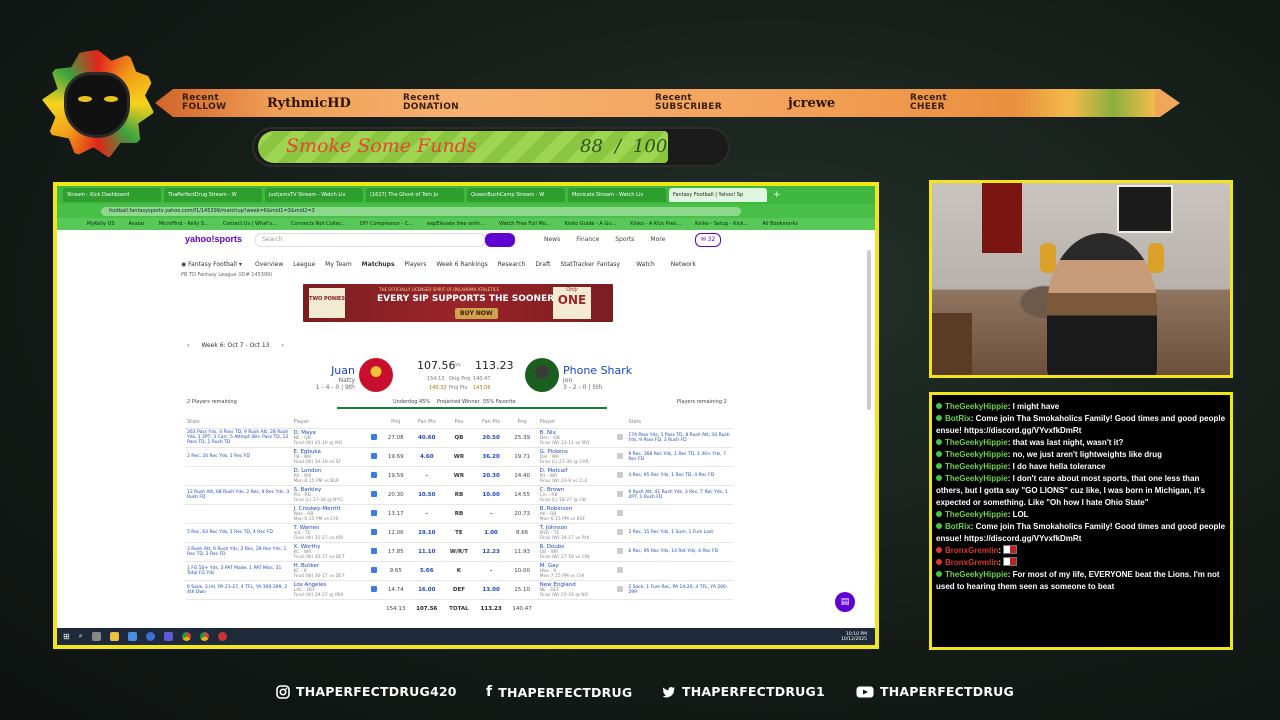 This screenshot has width=1280, height=720. I want to click on player-right: R. Doubs GB - WR Final (W) 27-18 vs CIN, so click(576, 551).